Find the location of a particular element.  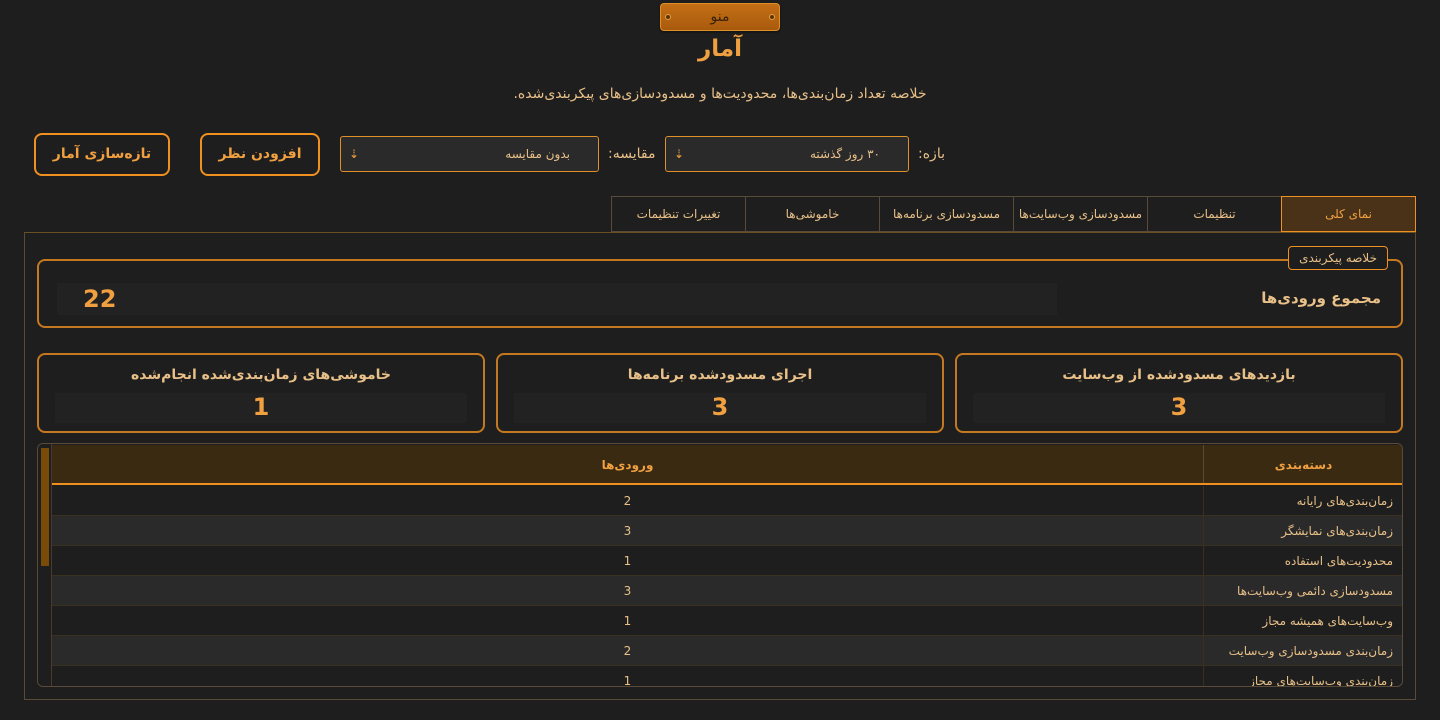

cell-category: محدودیت‌های استفاده is located at coordinates (1302, 560).